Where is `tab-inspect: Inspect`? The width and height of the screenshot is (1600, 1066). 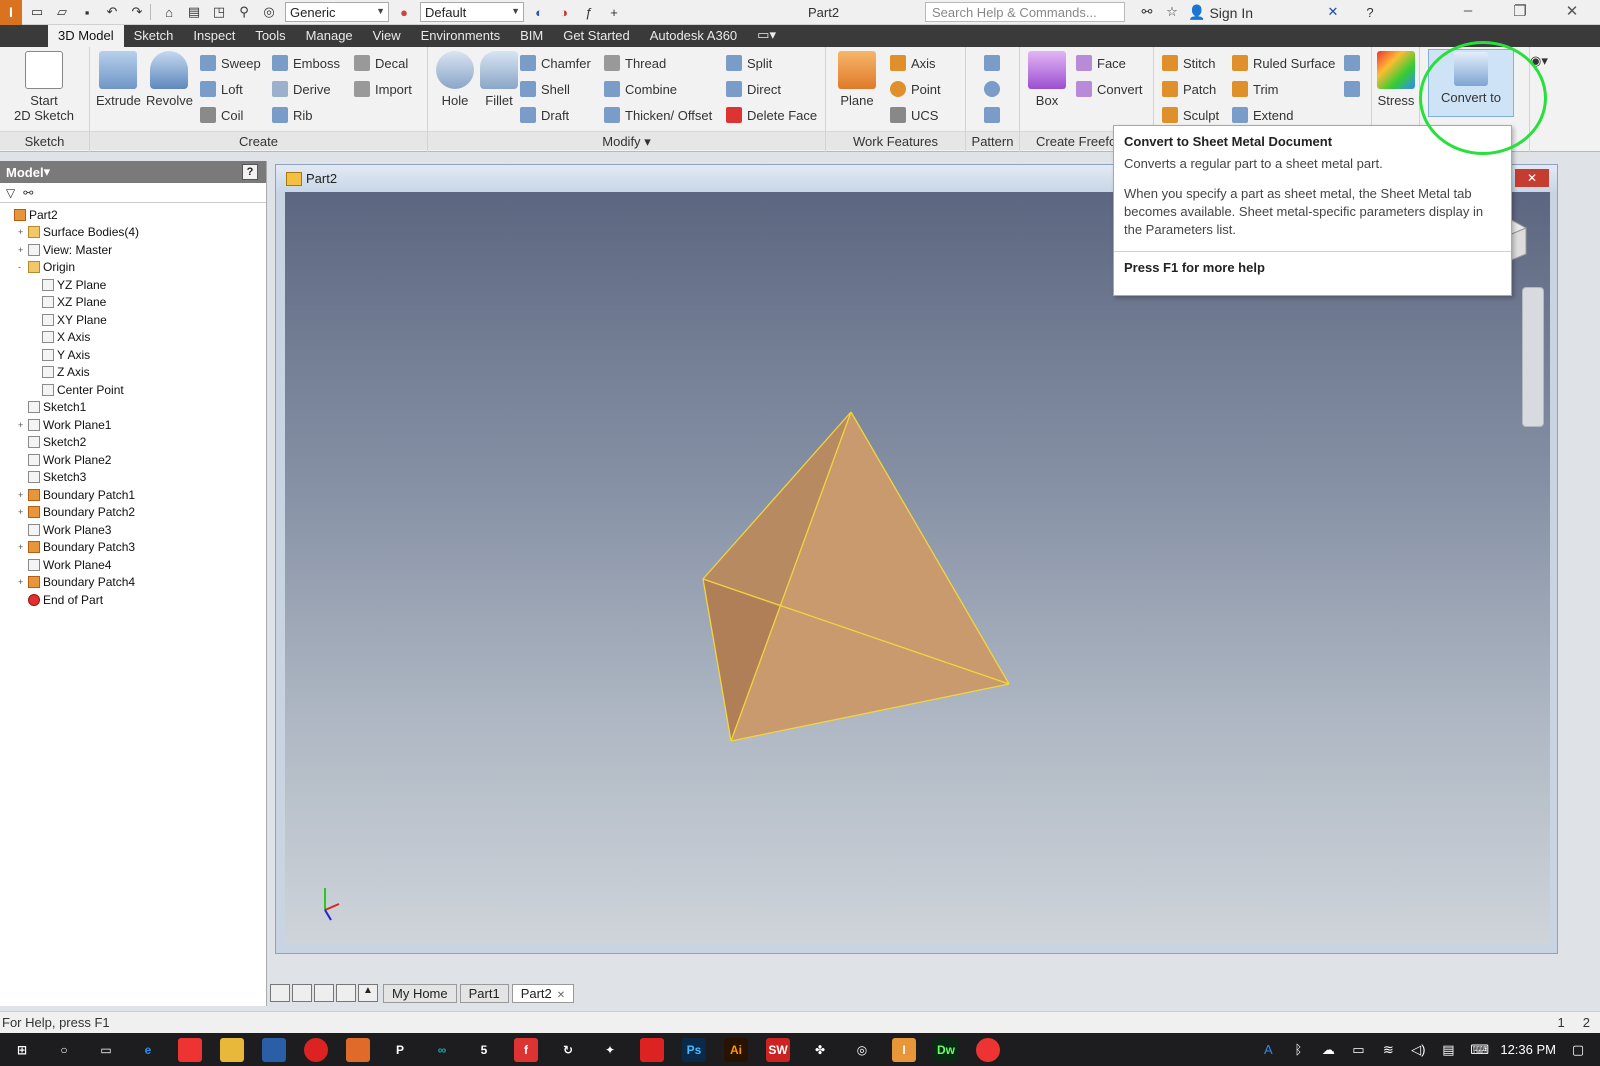 tab-inspect: Inspect is located at coordinates (214, 36).